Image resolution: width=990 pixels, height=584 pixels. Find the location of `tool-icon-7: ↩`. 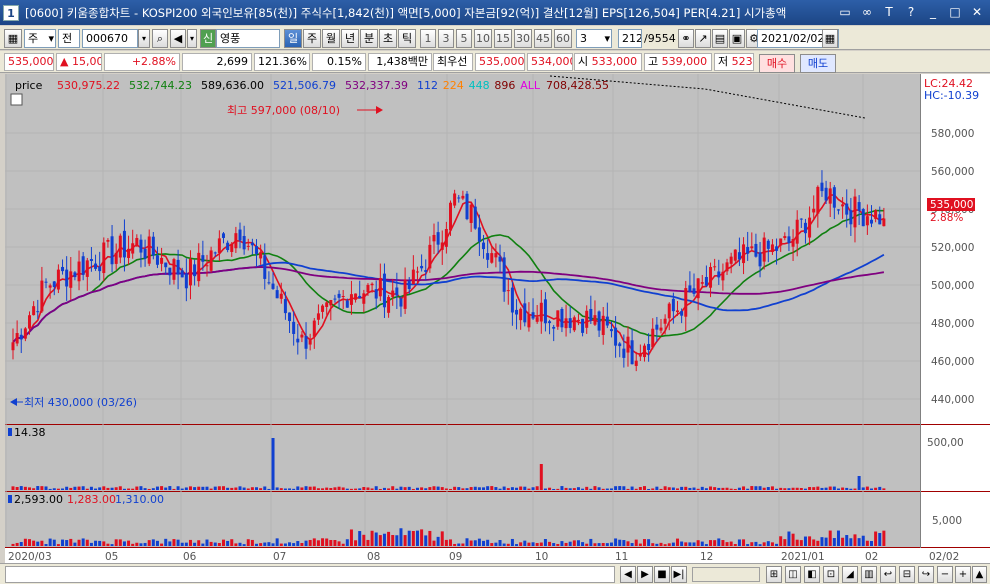

tool-icon-7: ↩ is located at coordinates (888, 574).